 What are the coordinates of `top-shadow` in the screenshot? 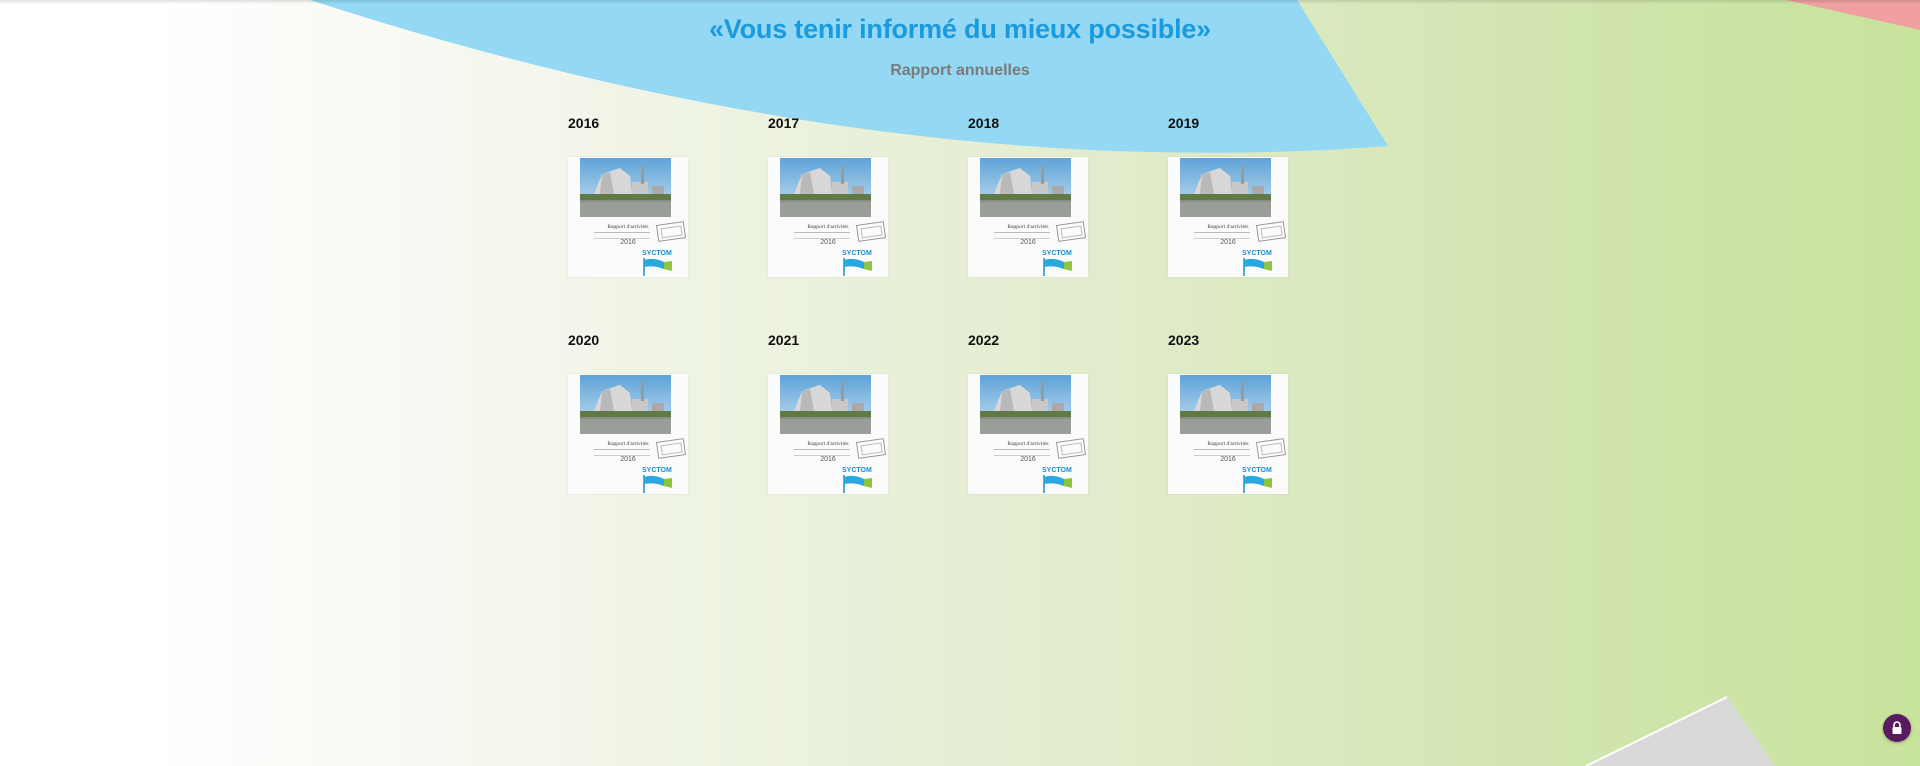 It's located at (960, 2).